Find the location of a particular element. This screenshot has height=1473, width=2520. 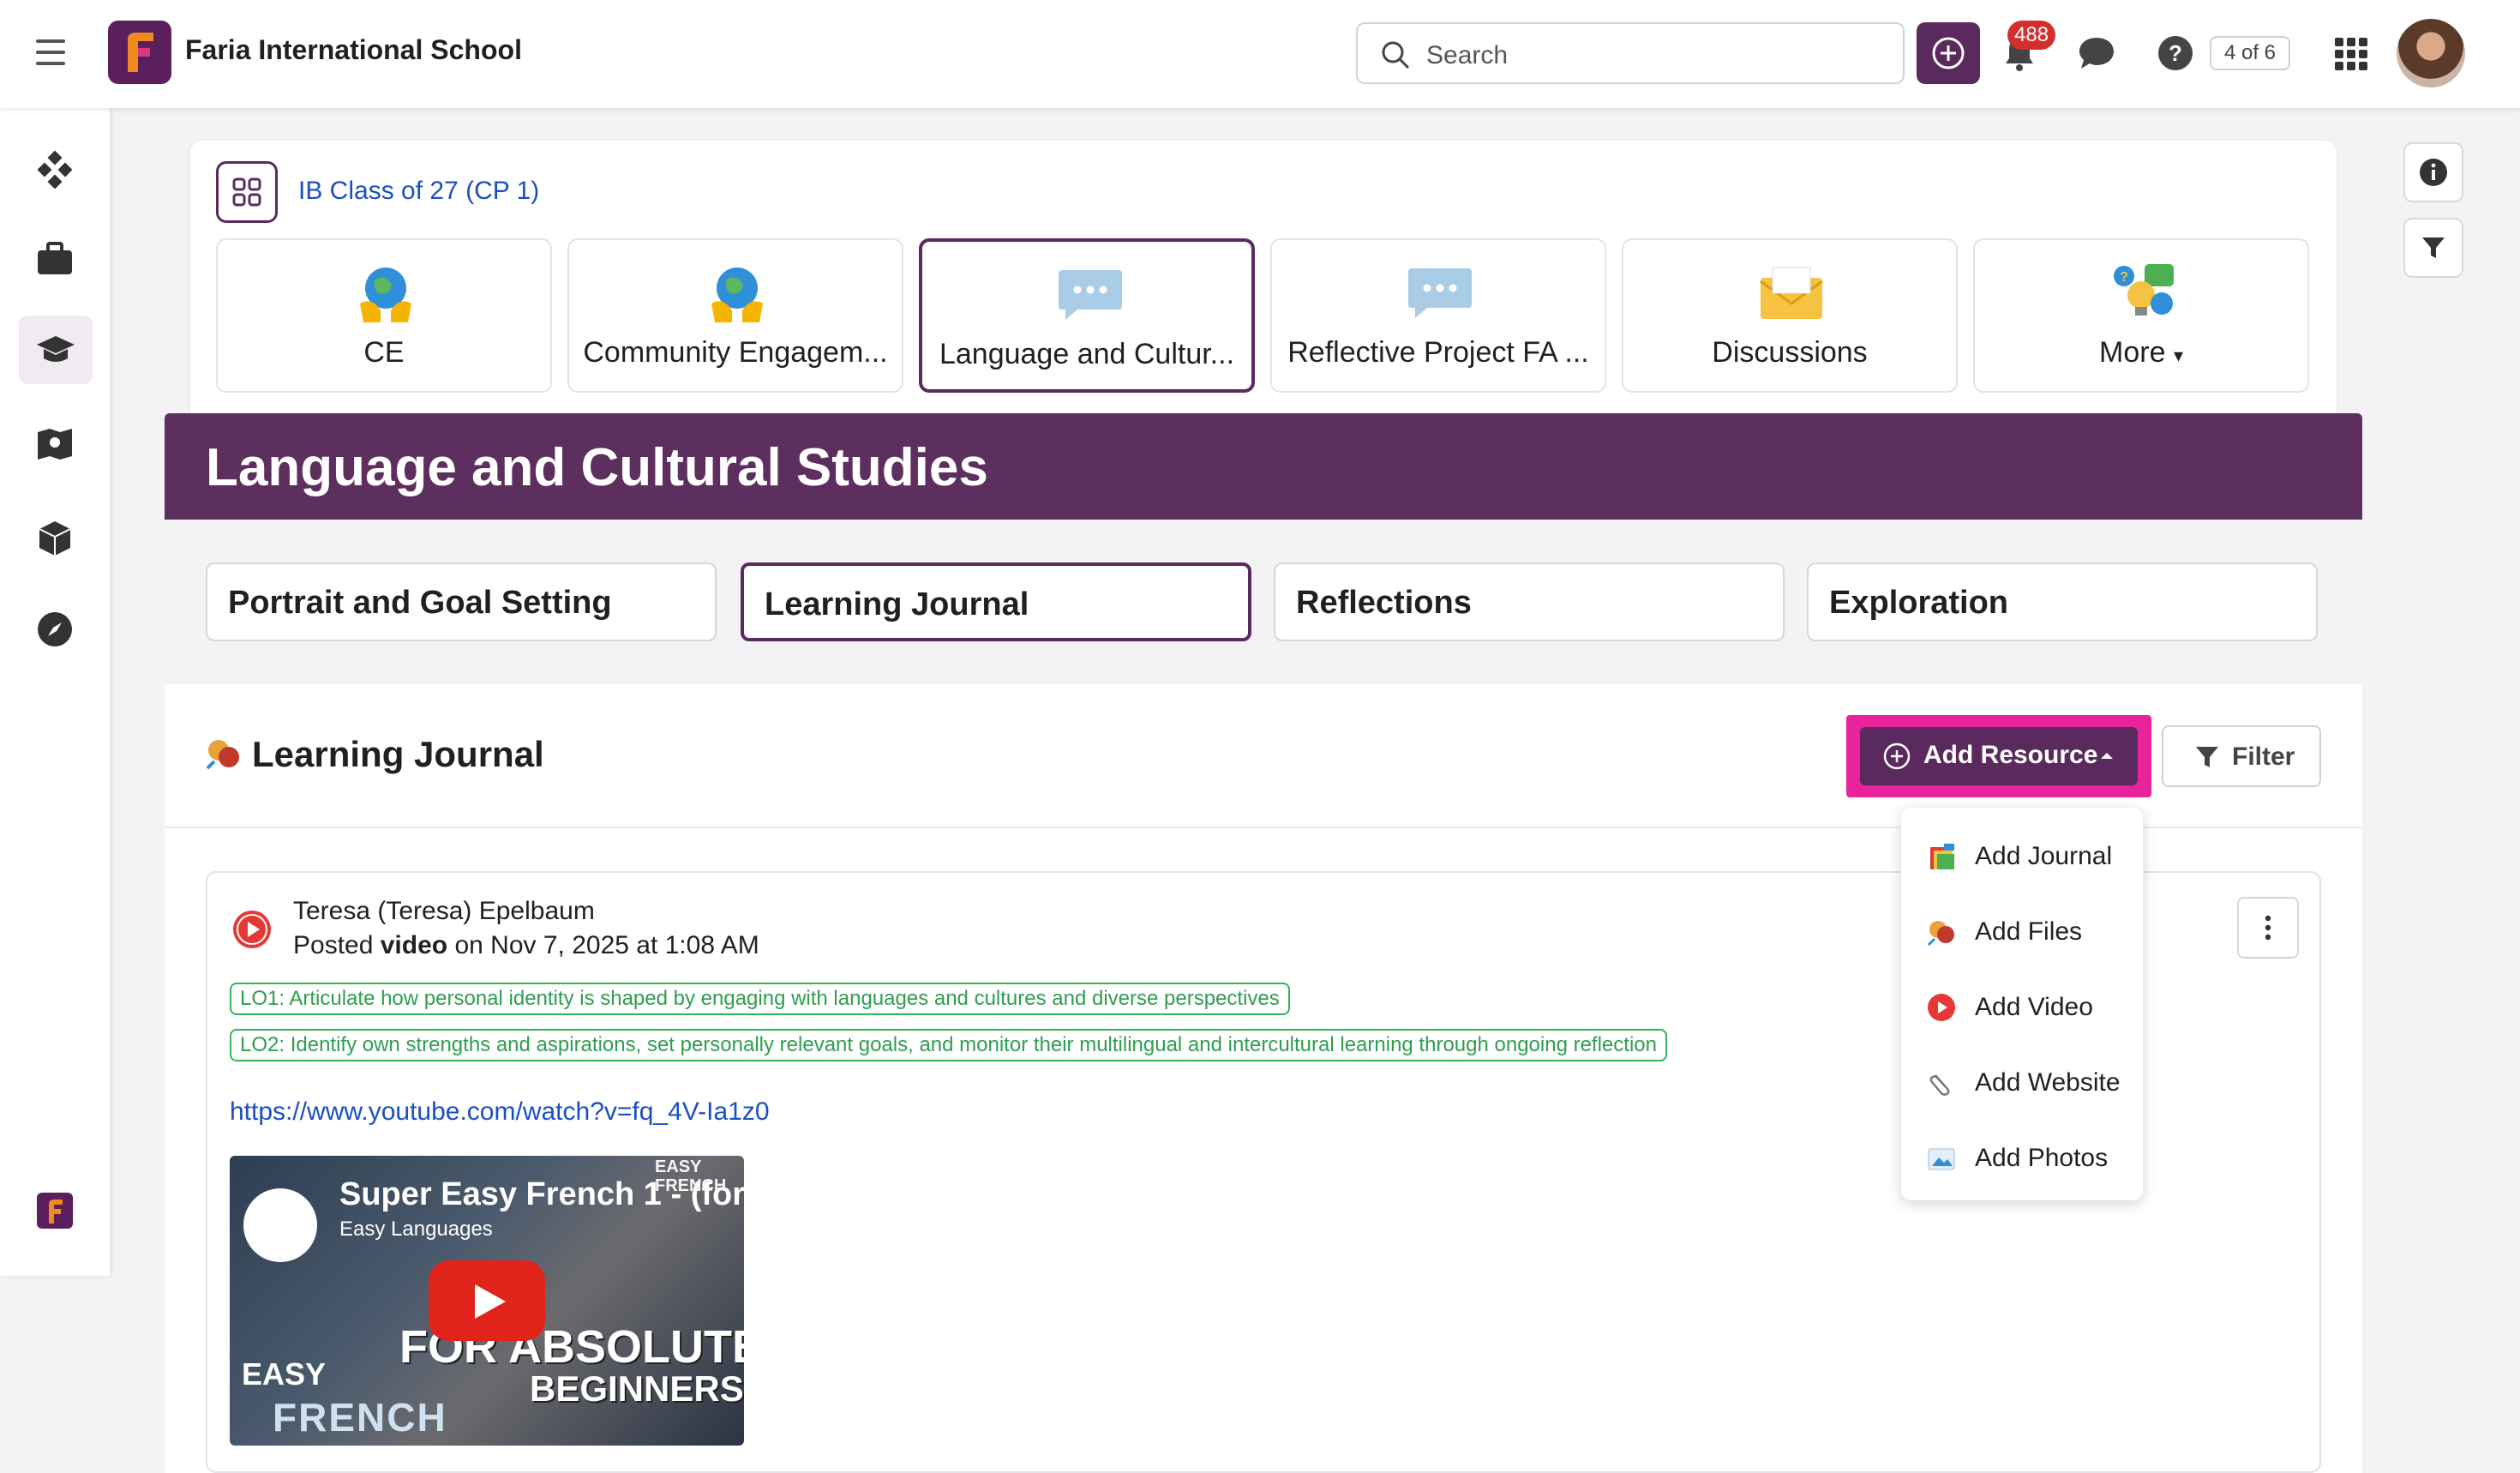

video-logo-line2: FRENCH is located at coordinates (360, 1417).